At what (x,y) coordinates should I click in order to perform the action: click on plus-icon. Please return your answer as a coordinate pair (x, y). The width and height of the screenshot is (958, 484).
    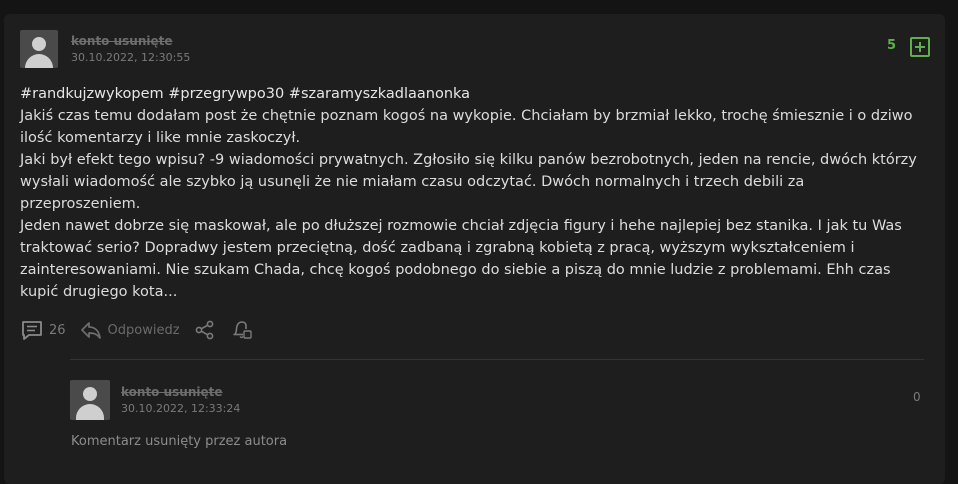
    Looking at the image, I should click on (920, 47).